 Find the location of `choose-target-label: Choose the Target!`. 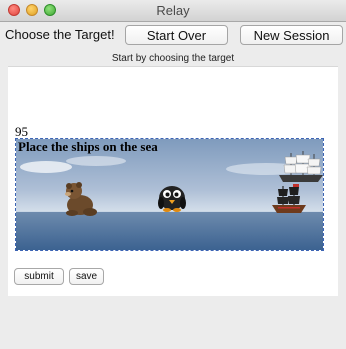

choose-target-label: Choose the Target! is located at coordinates (60, 34).